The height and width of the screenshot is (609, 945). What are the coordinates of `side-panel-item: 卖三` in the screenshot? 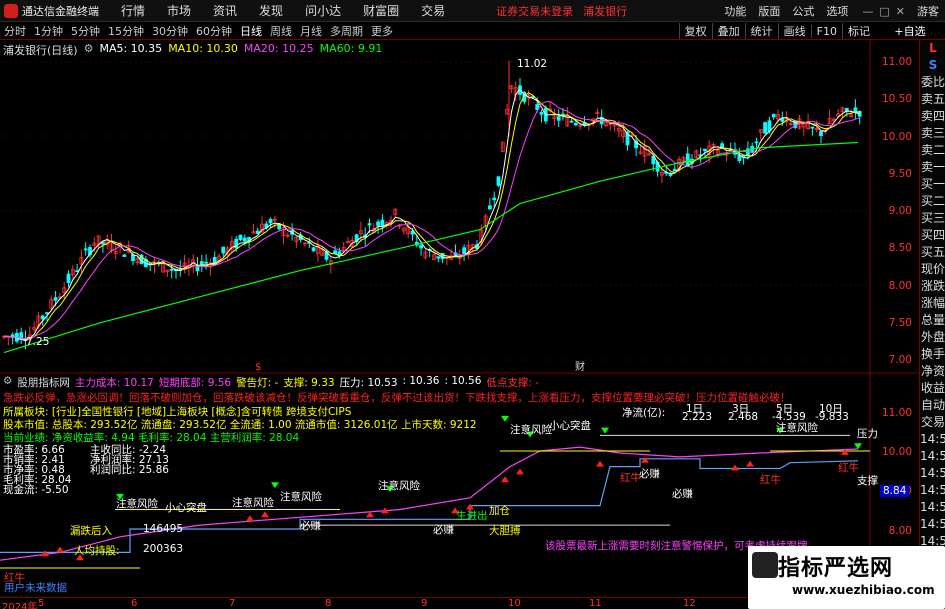 It's located at (932, 133).